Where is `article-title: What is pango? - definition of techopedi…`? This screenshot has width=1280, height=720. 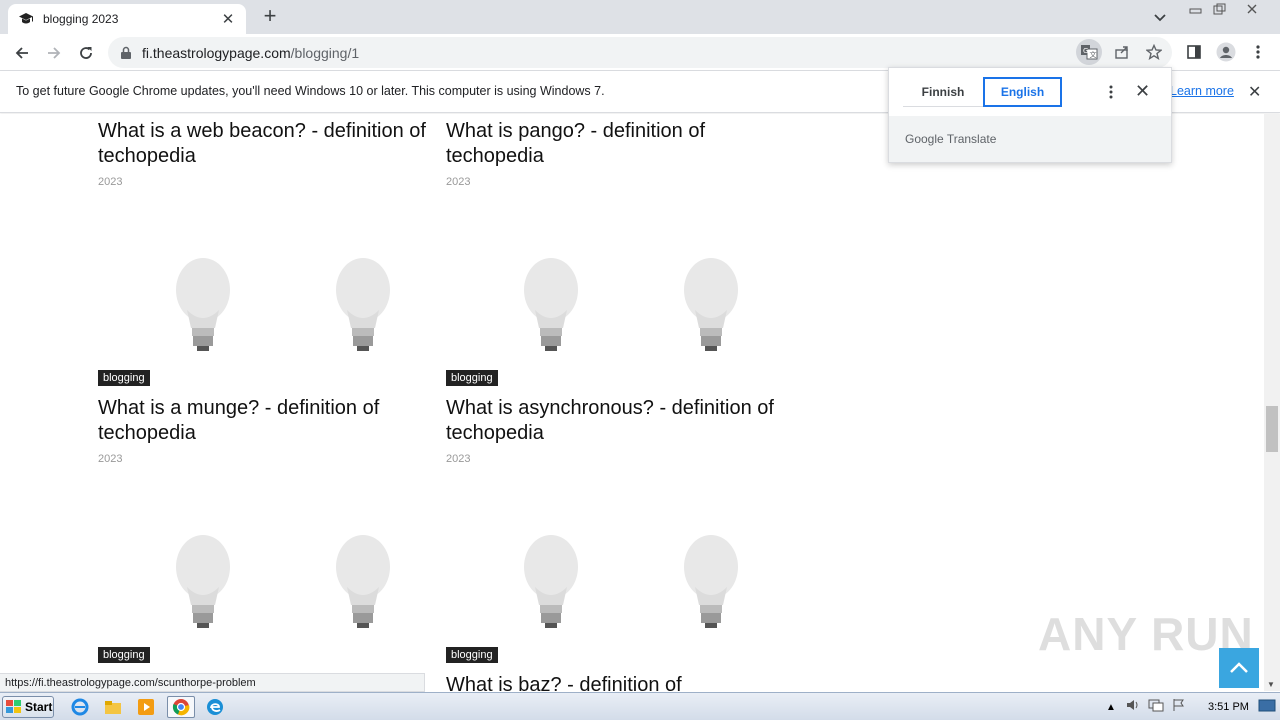 article-title: What is pango? - definition of techopedi… is located at coordinates (618, 144).